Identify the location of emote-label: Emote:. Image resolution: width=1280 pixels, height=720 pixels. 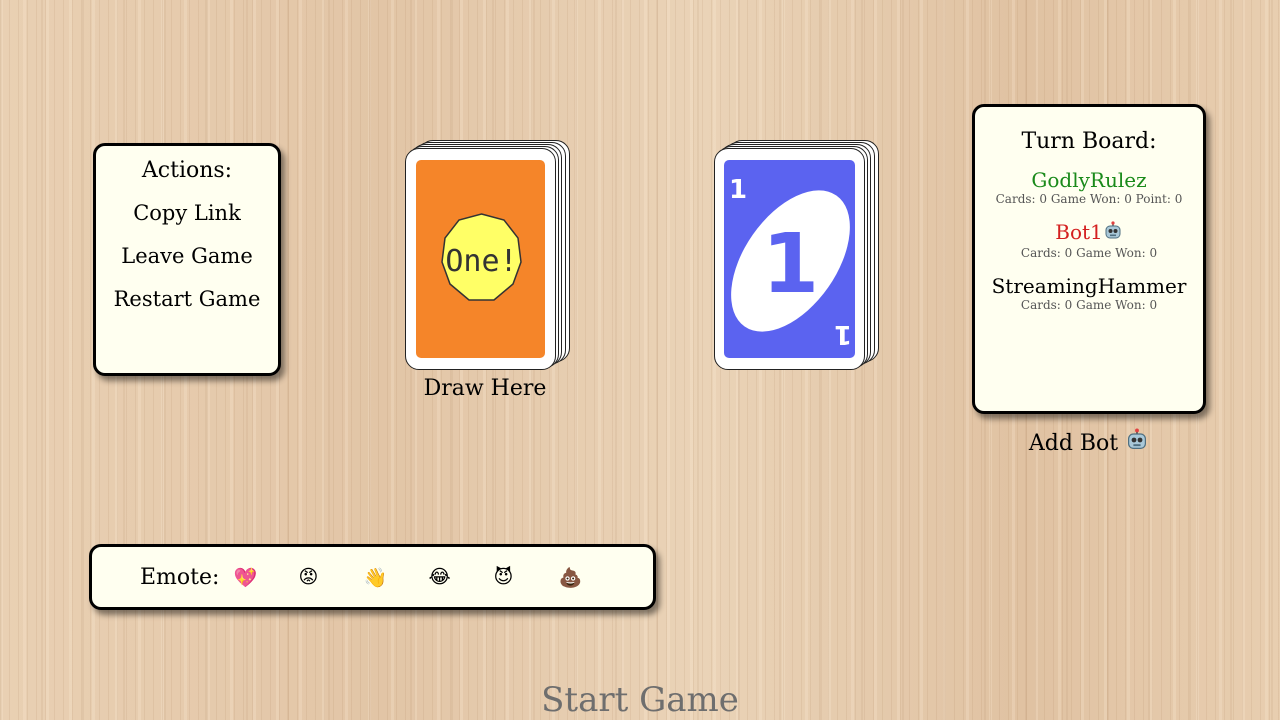
(180, 577).